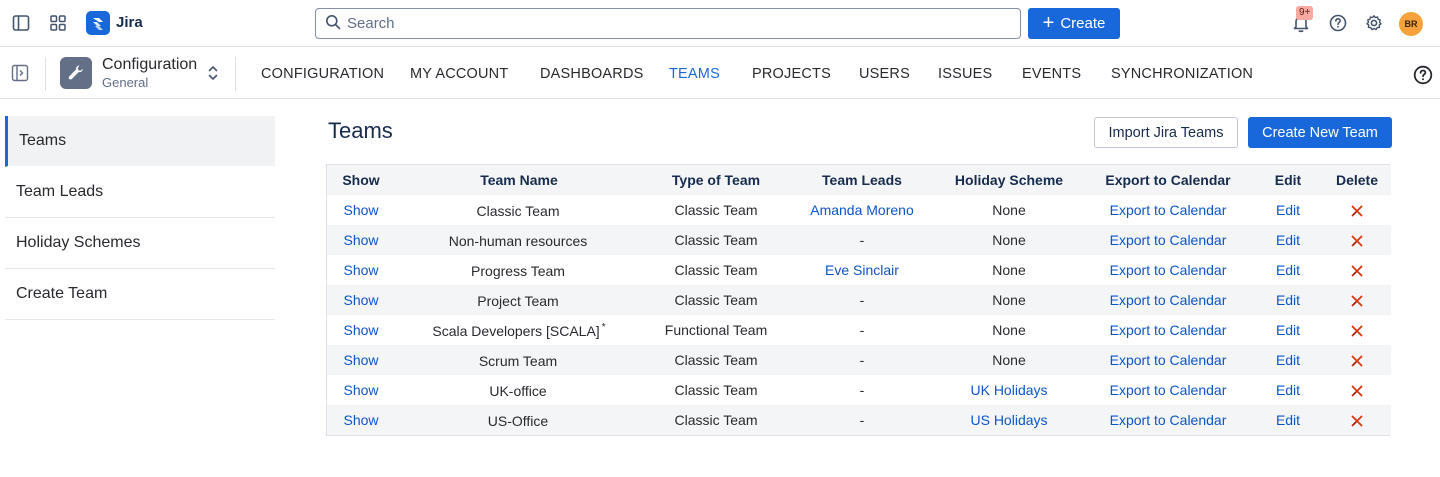  I want to click on app-switcher-icon, so click(58, 23).